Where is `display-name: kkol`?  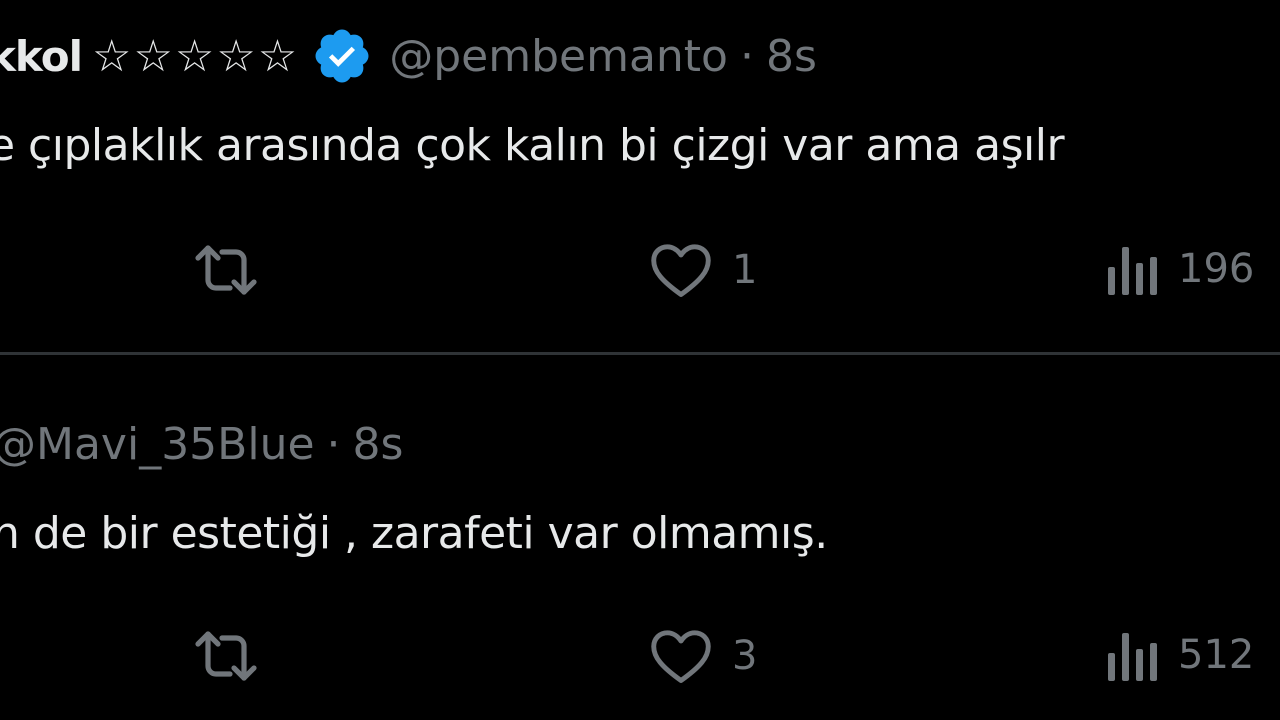 display-name: kkol is located at coordinates (41, 56).